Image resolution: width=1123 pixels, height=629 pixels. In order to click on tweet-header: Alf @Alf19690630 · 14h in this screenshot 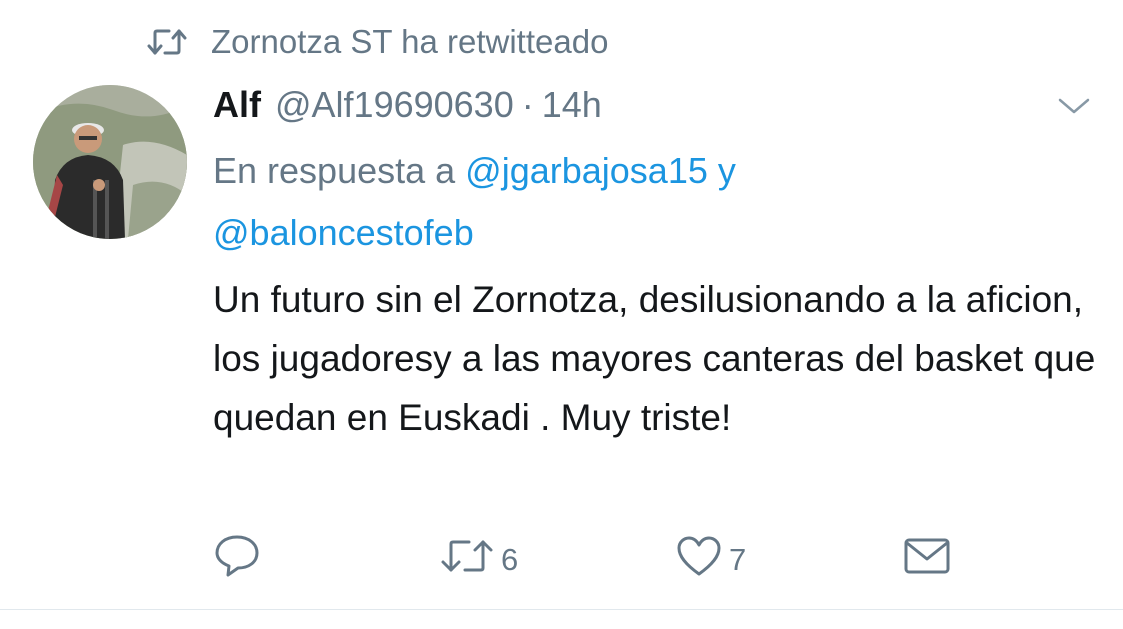, I will do `click(407, 105)`.